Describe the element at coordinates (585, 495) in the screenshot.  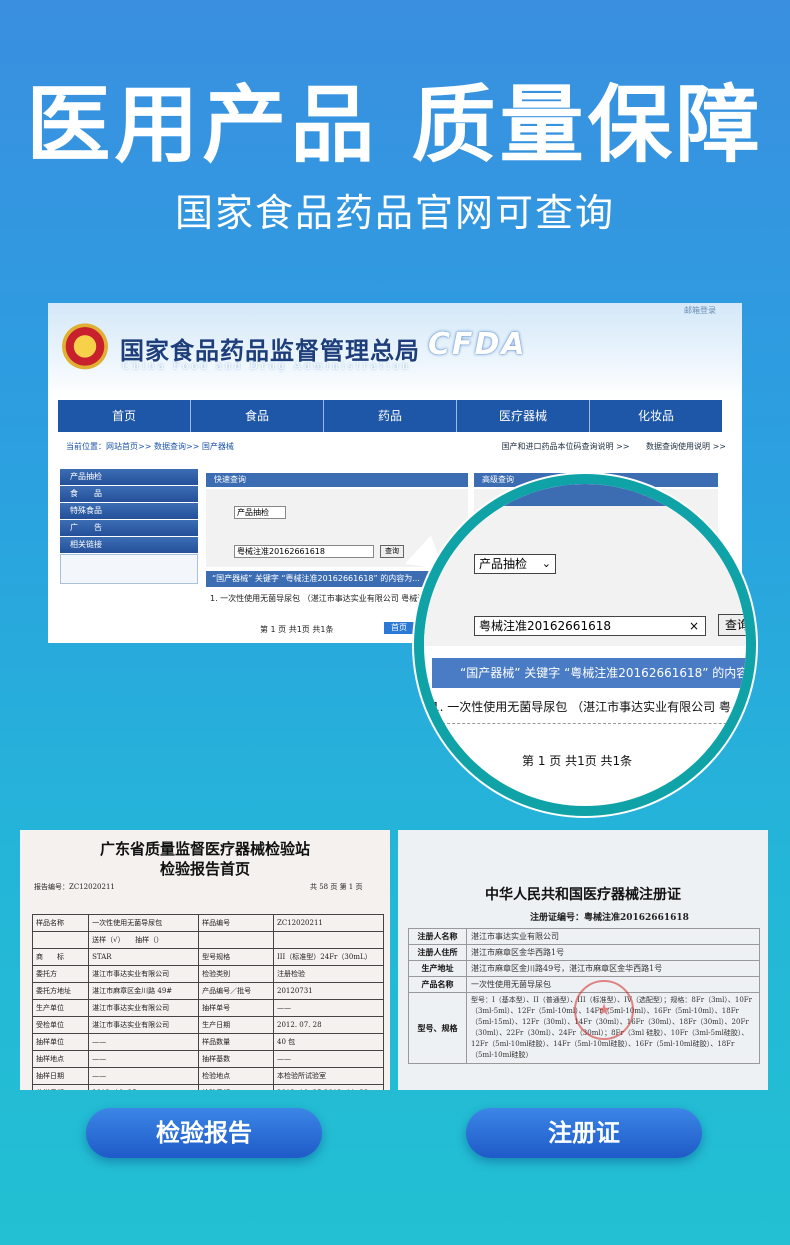
I see `mag-panel-header` at that location.